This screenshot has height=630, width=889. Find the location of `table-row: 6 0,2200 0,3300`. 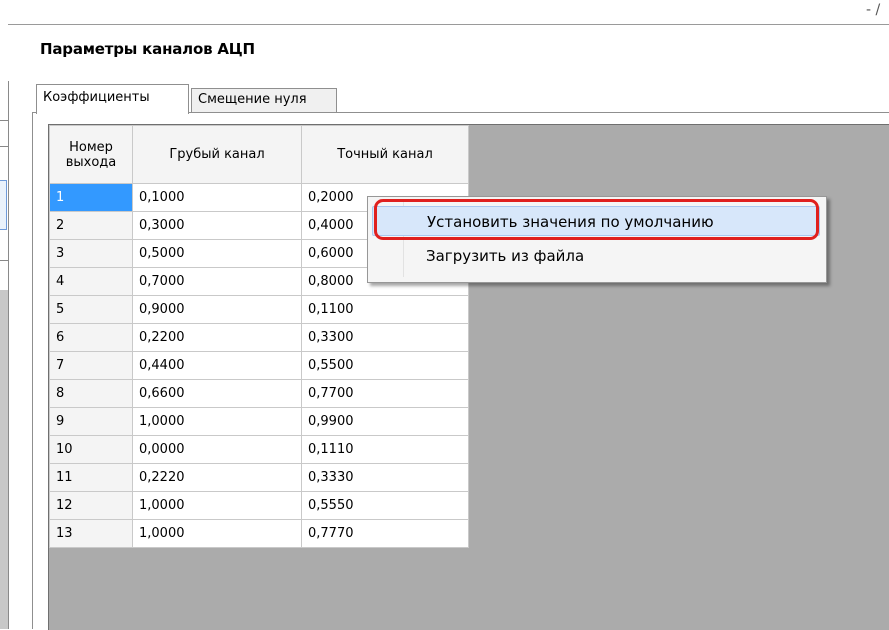

table-row: 6 0,2200 0,3300 is located at coordinates (259, 337).